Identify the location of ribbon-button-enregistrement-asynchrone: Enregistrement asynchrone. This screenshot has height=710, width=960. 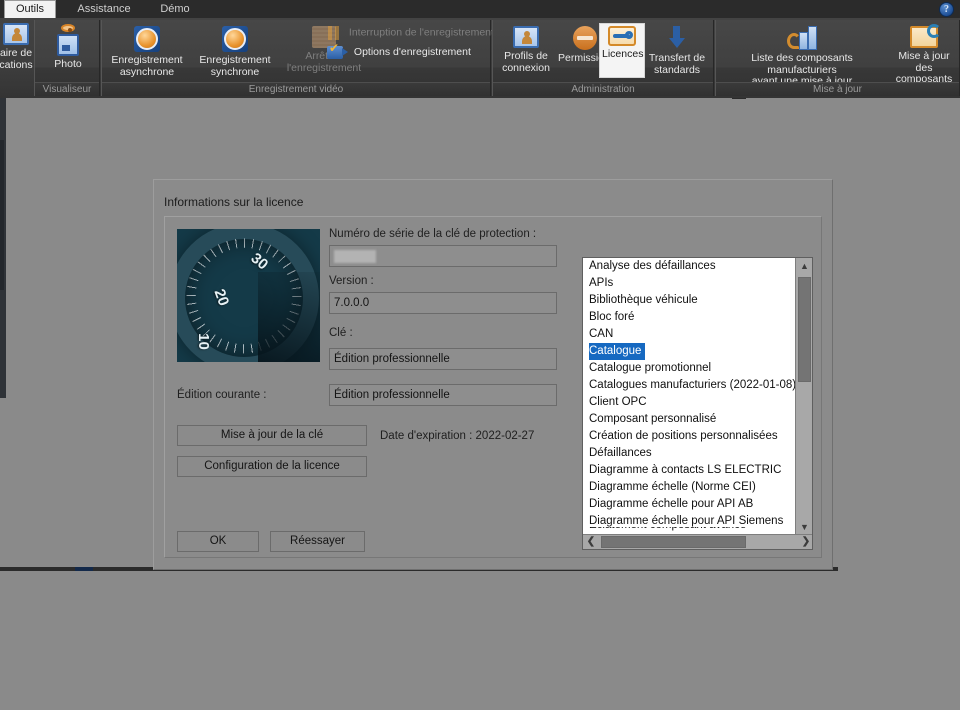
(147, 51).